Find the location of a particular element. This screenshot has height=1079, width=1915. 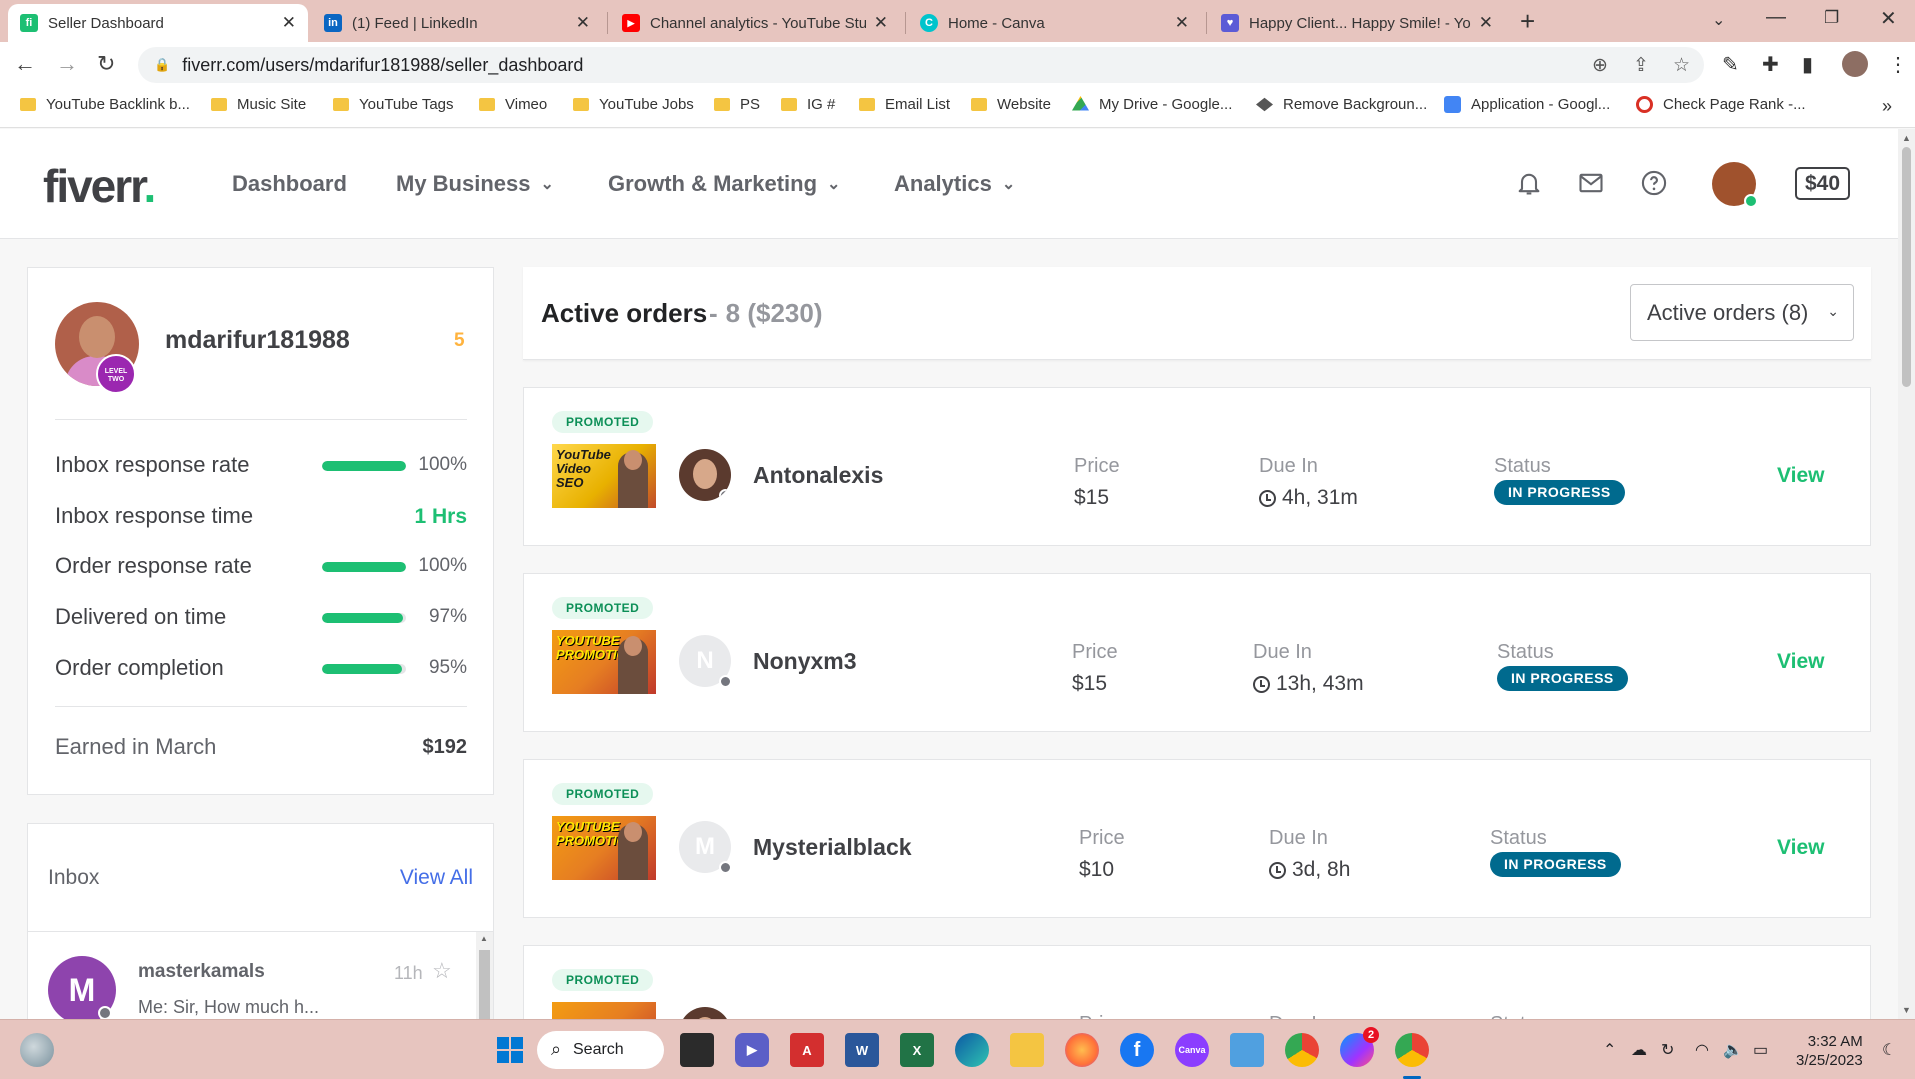

reload-icon: ↻ is located at coordinates (106, 64).